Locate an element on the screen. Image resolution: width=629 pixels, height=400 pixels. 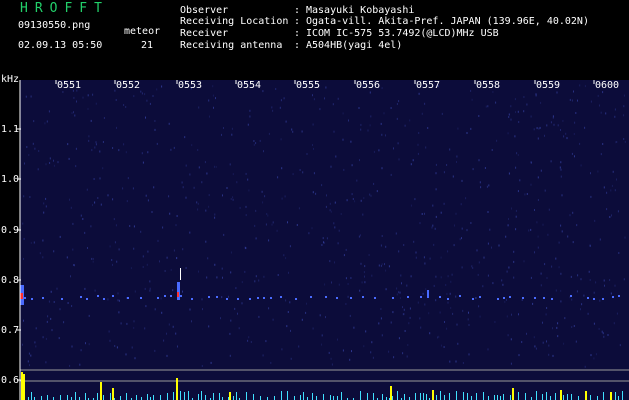
time-label: 0551 is located at coordinates (69, 85).